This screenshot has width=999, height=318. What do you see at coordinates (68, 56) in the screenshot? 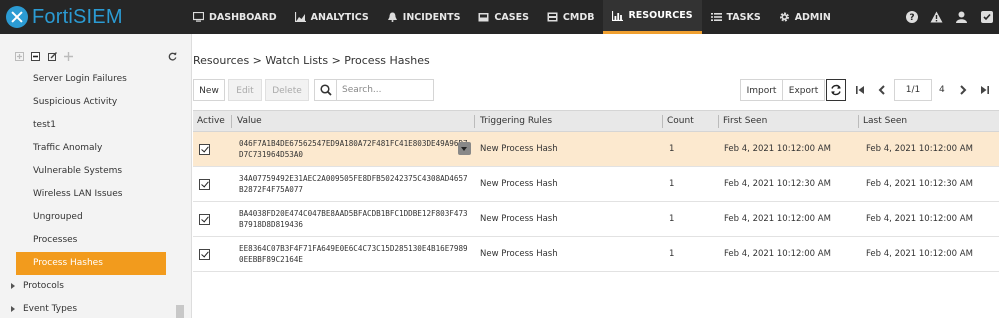
I see `move-icon` at bounding box center [68, 56].